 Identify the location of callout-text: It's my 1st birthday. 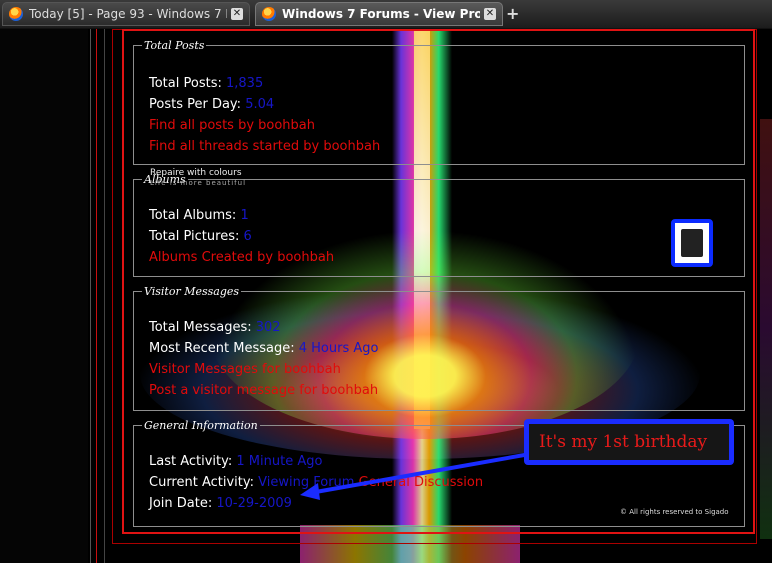
(629, 442).